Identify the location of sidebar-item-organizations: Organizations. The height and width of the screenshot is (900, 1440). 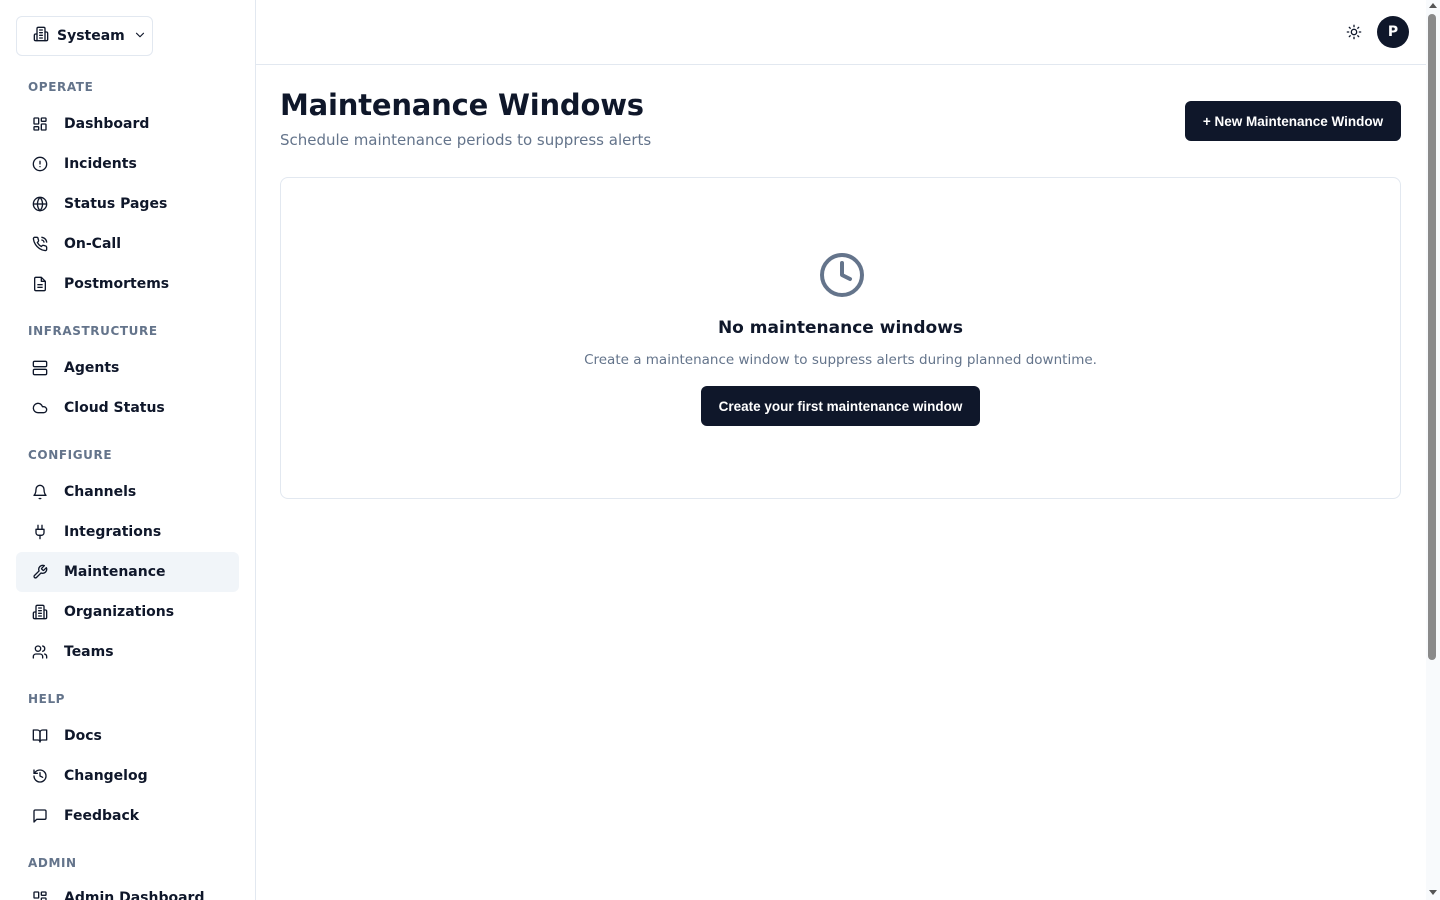
(127, 612).